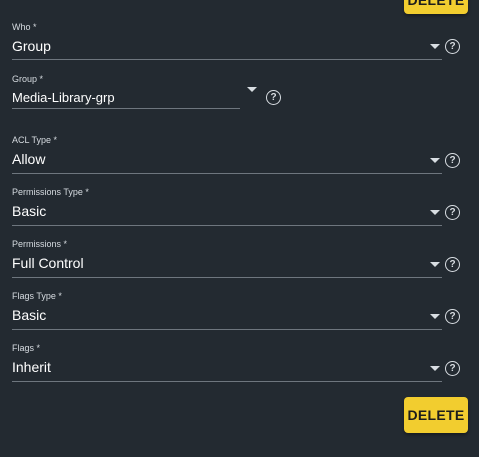  I want to click on delete-button: DELETE, so click(436, 415).